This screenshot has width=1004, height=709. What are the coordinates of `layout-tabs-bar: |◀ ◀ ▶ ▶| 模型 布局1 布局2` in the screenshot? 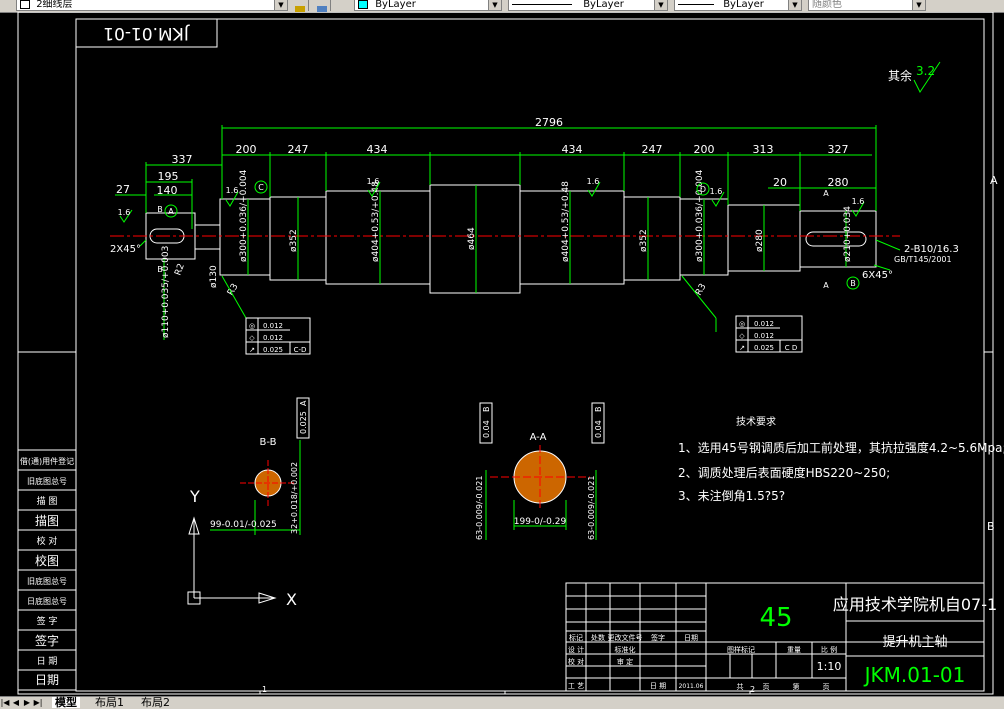 It's located at (502, 702).